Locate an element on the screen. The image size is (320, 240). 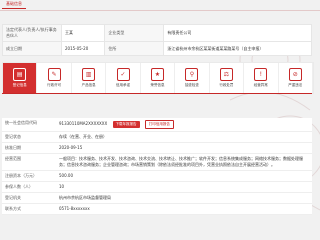
tab-license: ✎ 行政许可 is located at coordinates (54, 78).